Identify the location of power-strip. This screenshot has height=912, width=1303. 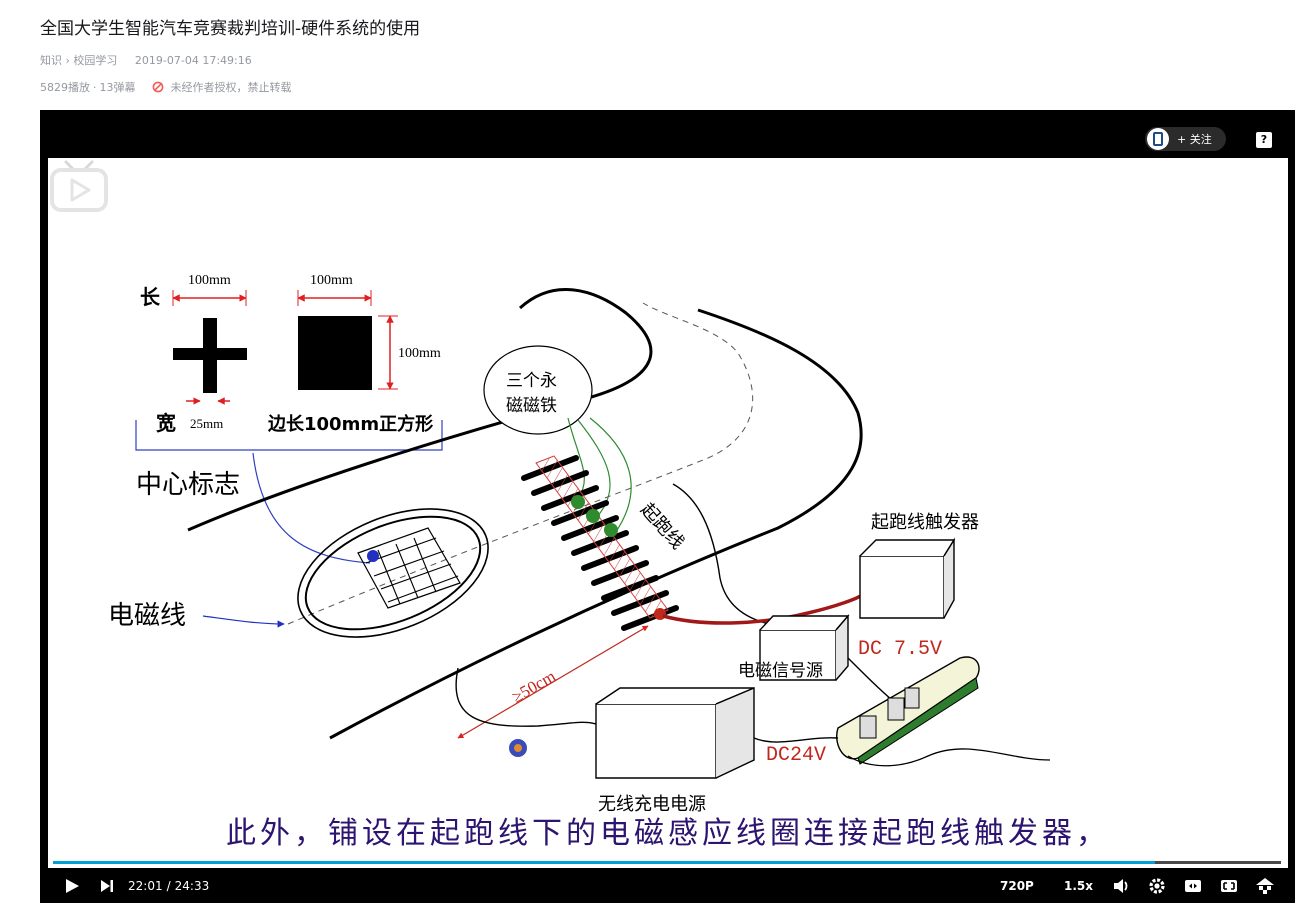
(908, 710).